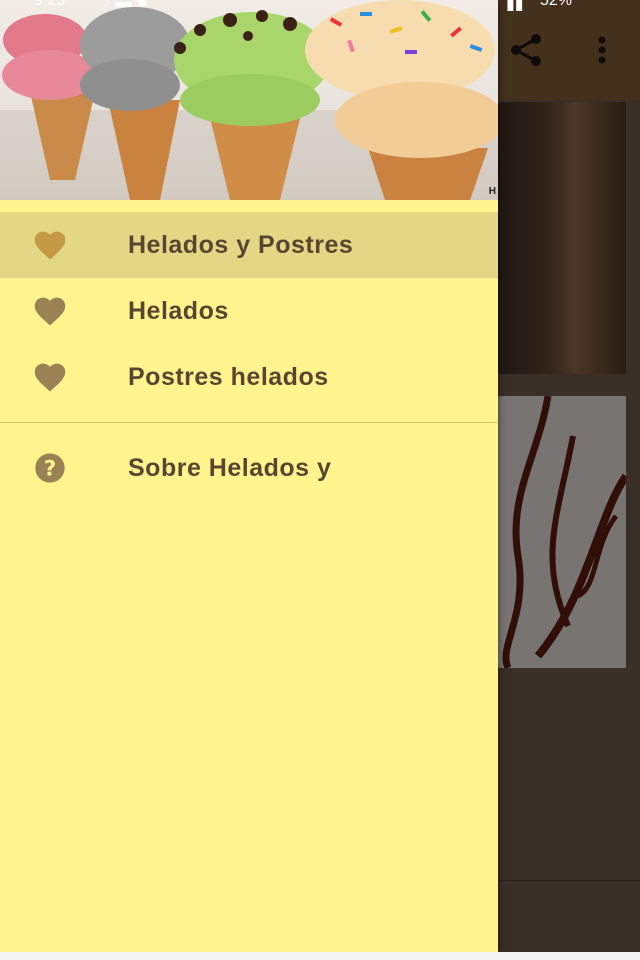  I want to click on help-icon: ?, so click(50, 468).